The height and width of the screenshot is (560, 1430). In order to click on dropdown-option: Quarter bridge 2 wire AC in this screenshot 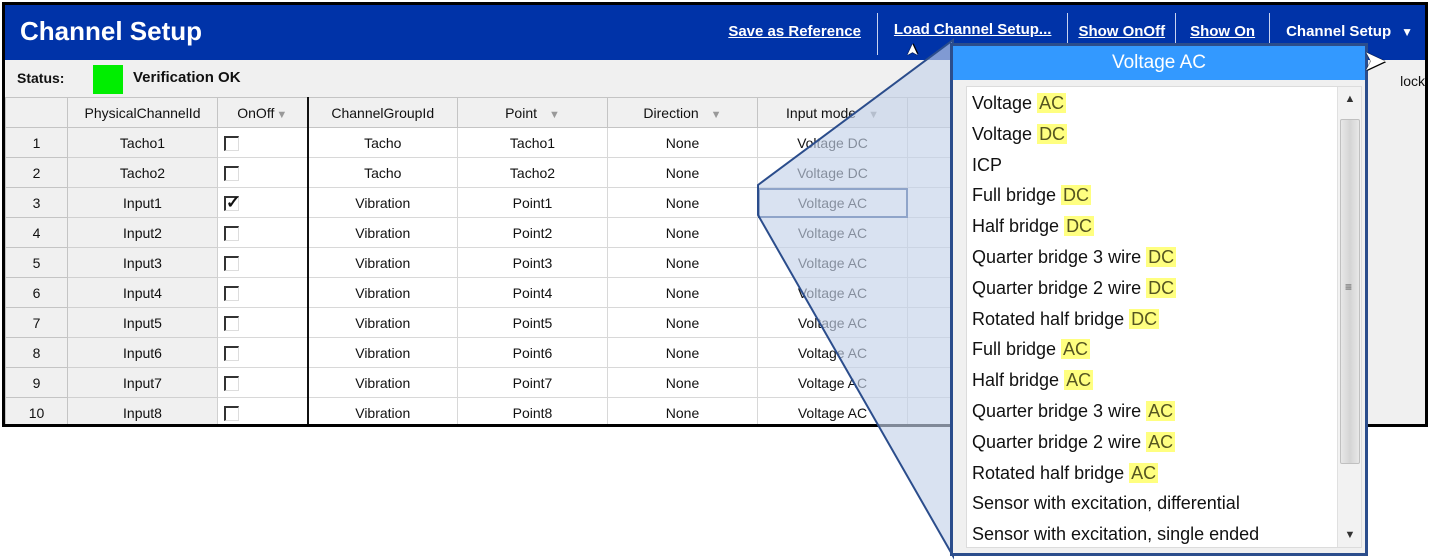, I will do `click(1074, 442)`.